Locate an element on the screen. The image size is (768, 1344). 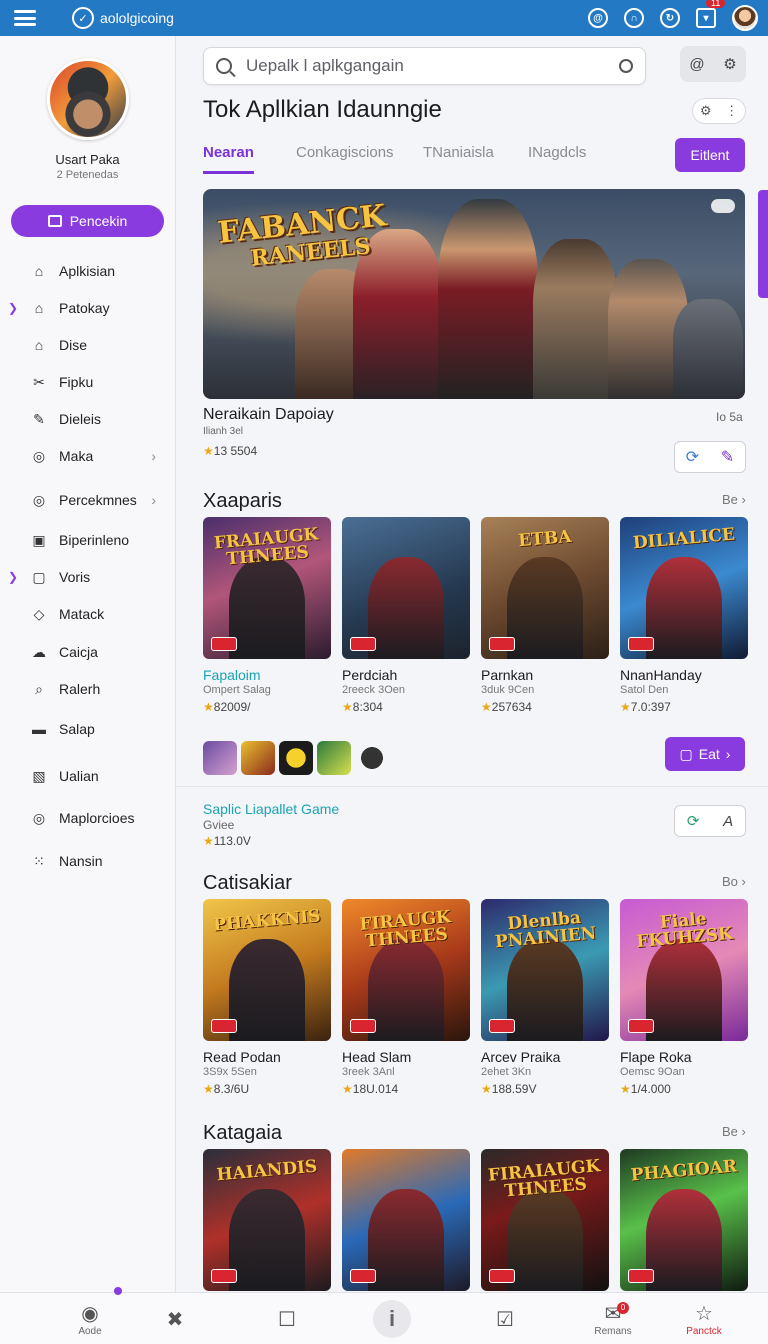
game-card: HAIANDIS is located at coordinates (267, 1220).